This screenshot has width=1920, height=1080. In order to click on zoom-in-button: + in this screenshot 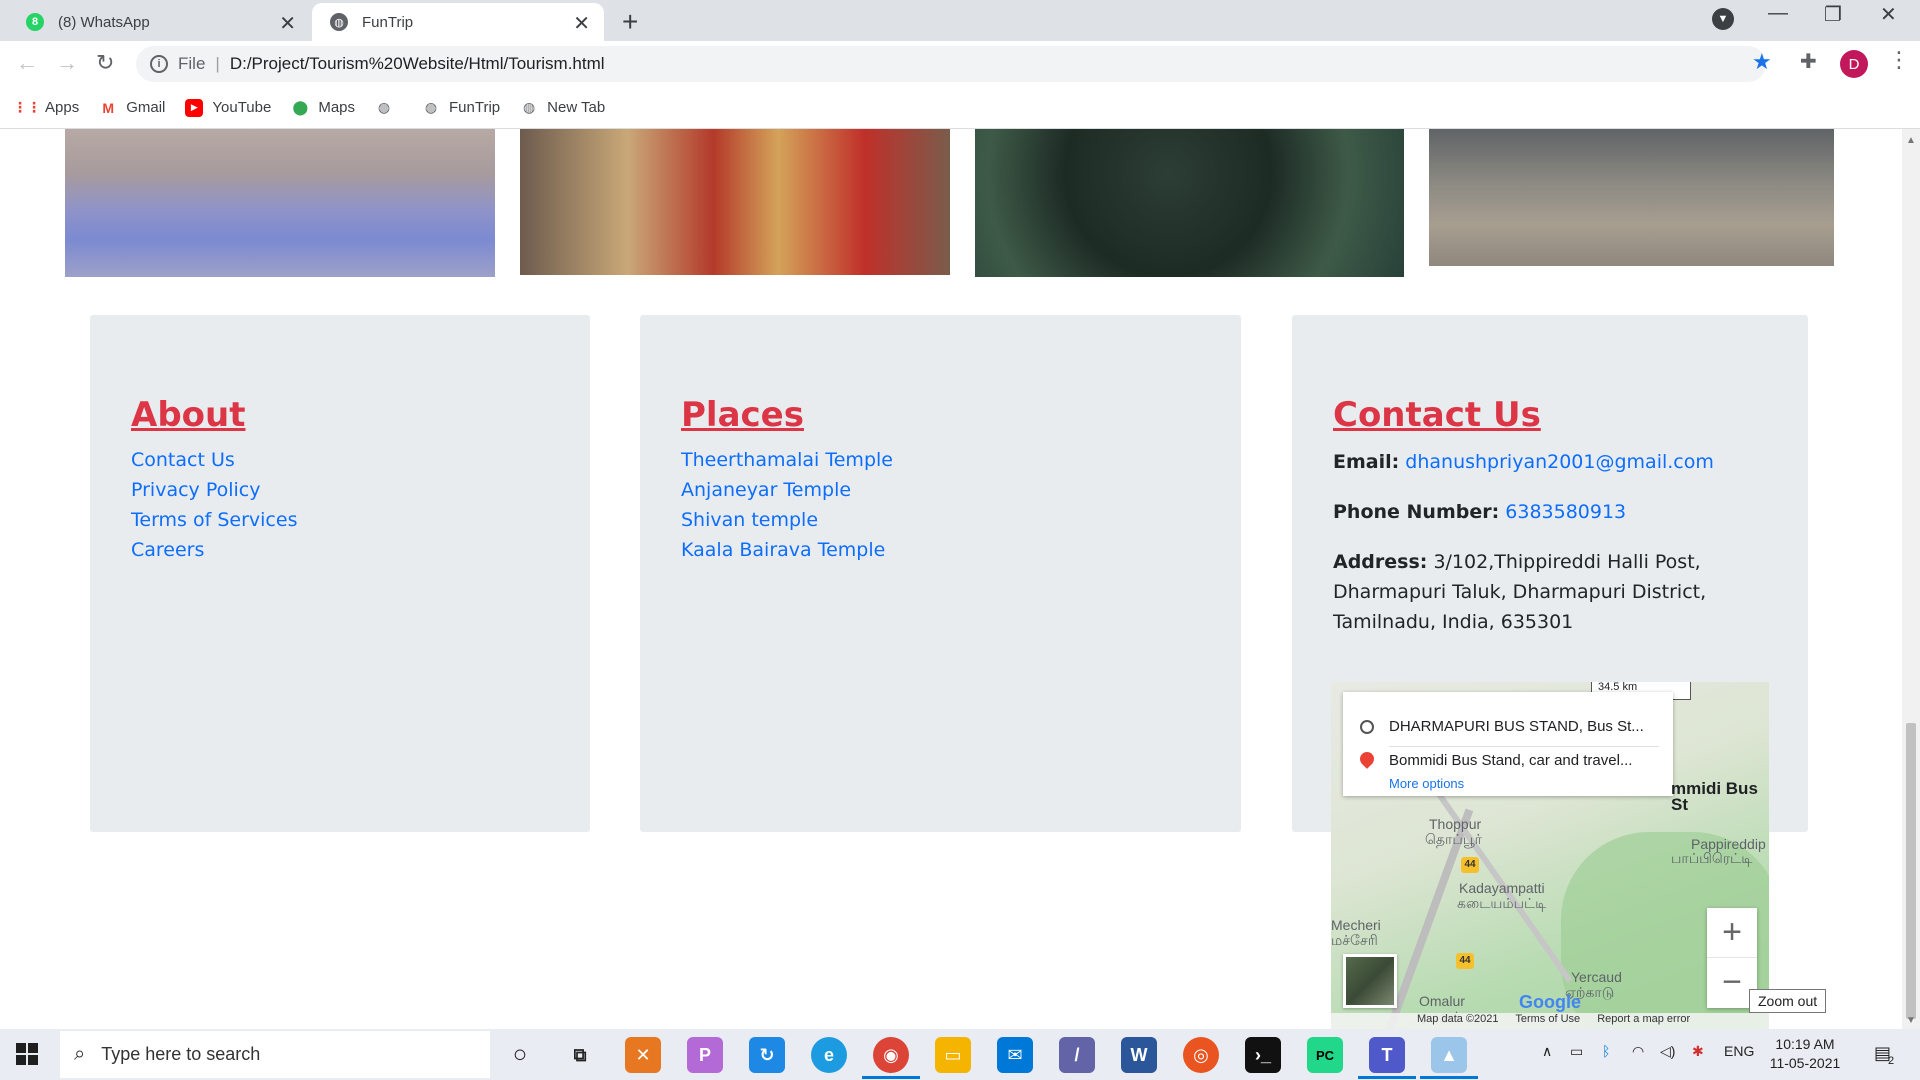, I will do `click(1732, 933)`.